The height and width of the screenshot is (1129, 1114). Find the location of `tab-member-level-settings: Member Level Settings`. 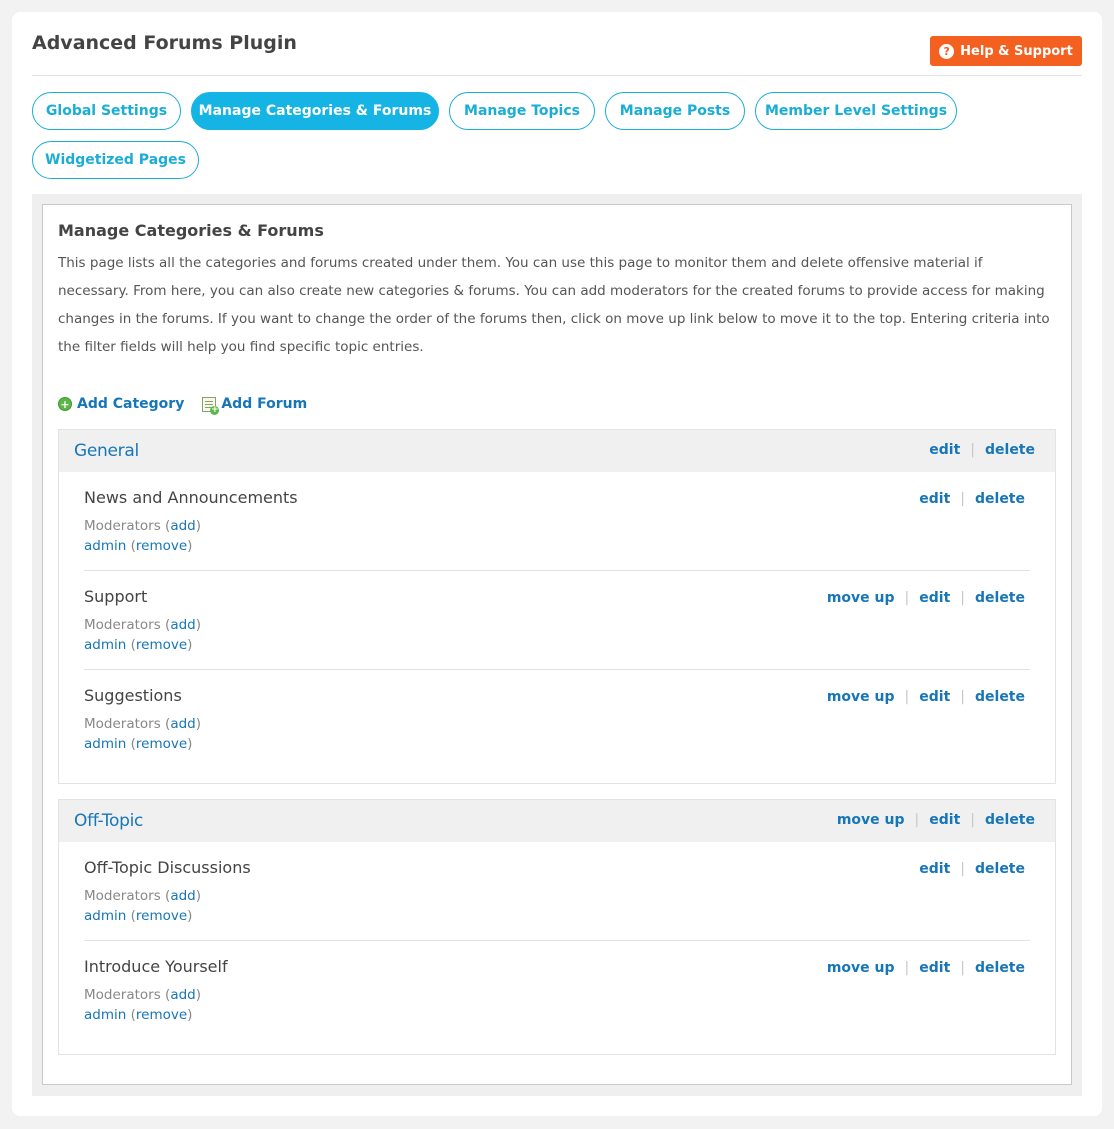

tab-member-level-settings: Member Level Settings is located at coordinates (856, 111).